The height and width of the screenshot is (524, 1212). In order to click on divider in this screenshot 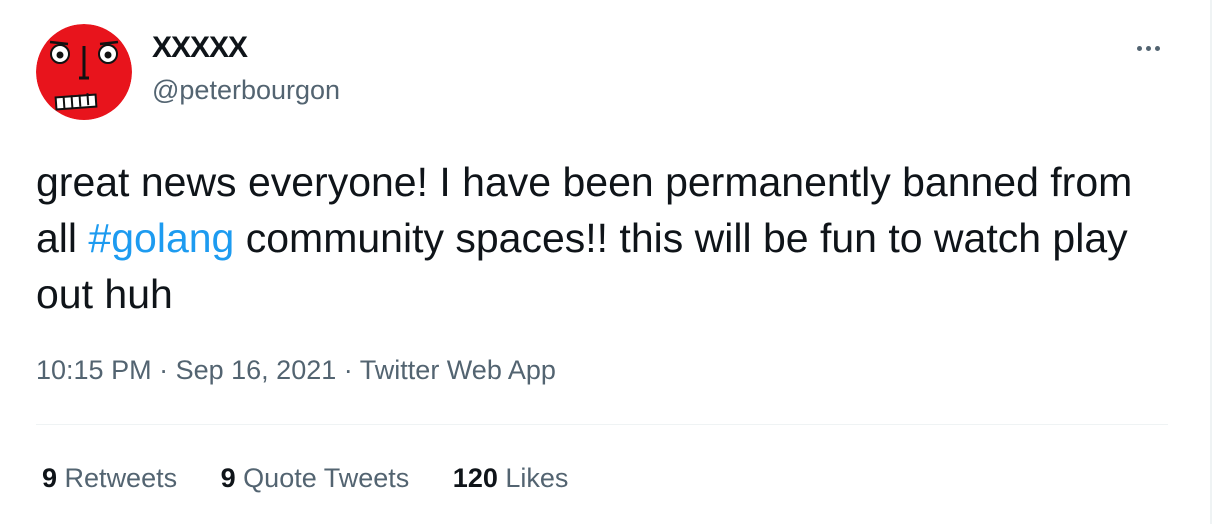, I will do `click(602, 424)`.